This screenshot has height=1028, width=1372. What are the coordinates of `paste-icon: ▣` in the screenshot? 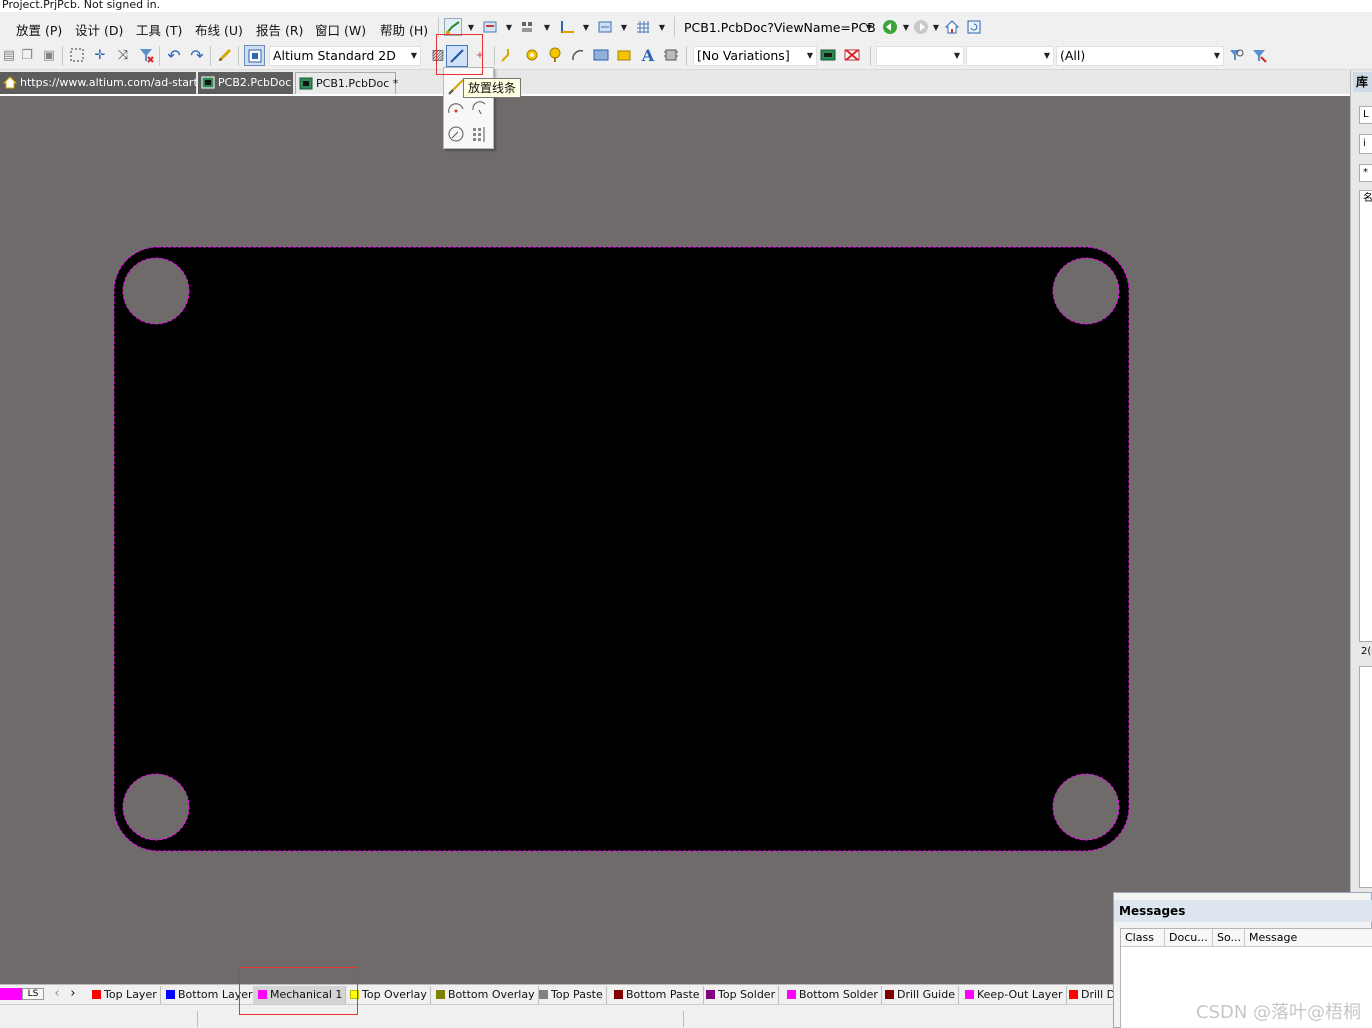 It's located at (49, 55).